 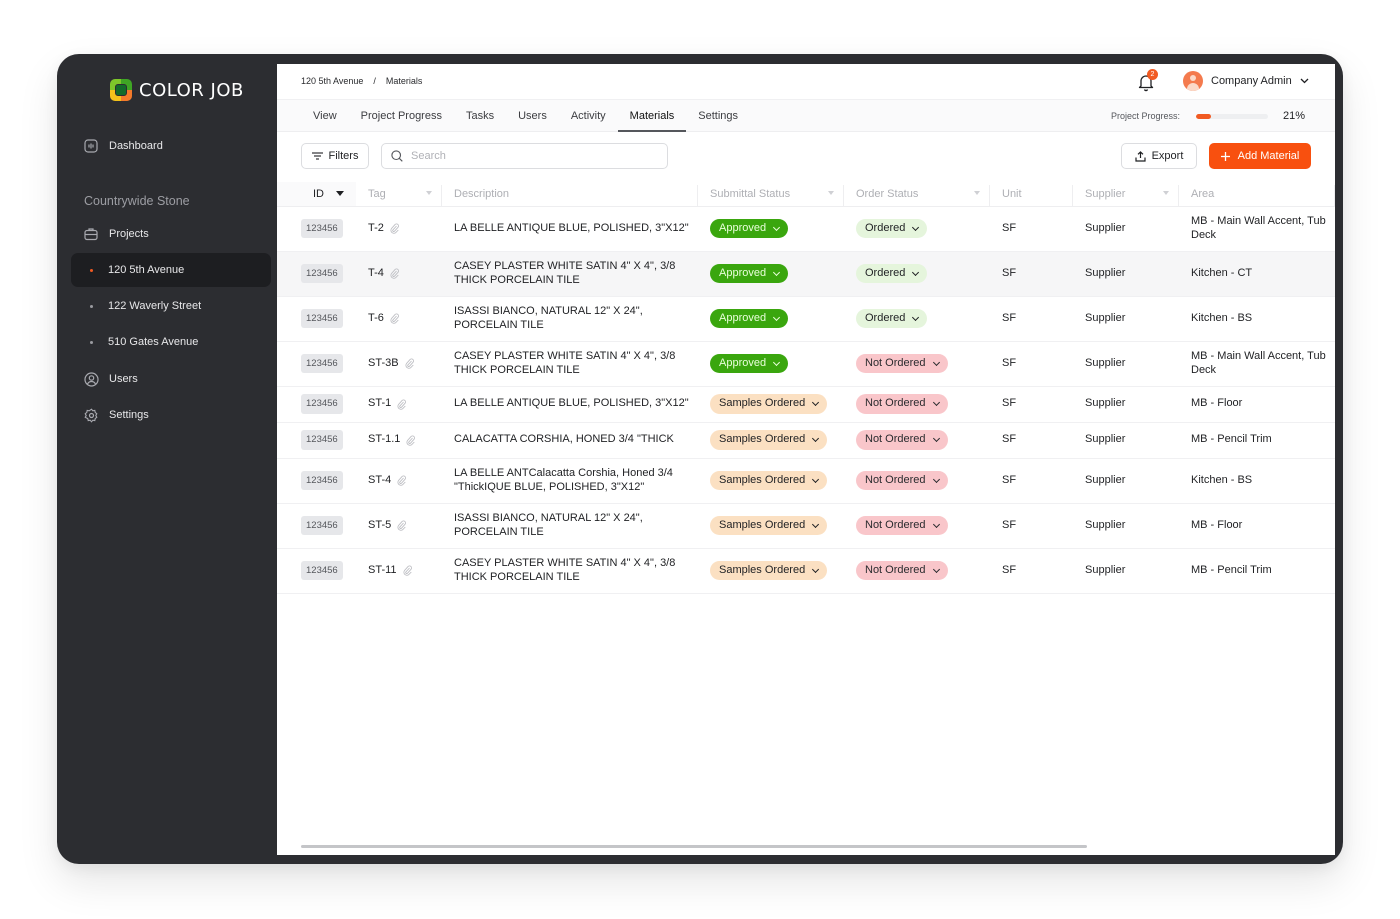 I want to click on user-menu: Company Admin, so click(x=1246, y=81).